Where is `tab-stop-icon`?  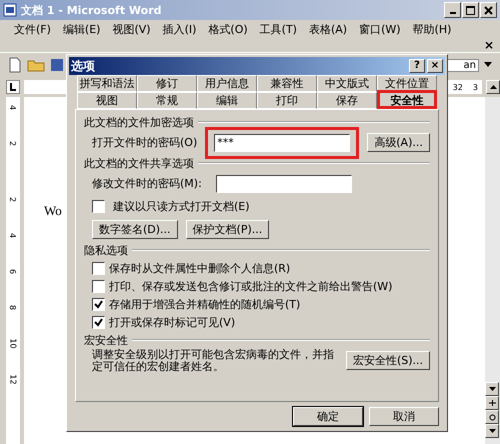 tab-stop-icon is located at coordinates (13, 87).